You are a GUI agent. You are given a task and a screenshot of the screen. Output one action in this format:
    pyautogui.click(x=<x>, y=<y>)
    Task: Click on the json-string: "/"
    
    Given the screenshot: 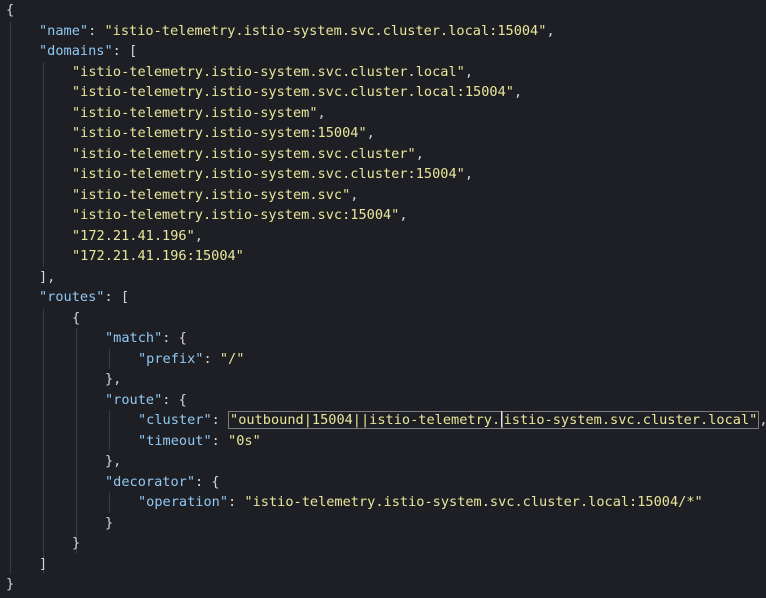 What is the action you would take?
    pyautogui.click(x=232, y=358)
    